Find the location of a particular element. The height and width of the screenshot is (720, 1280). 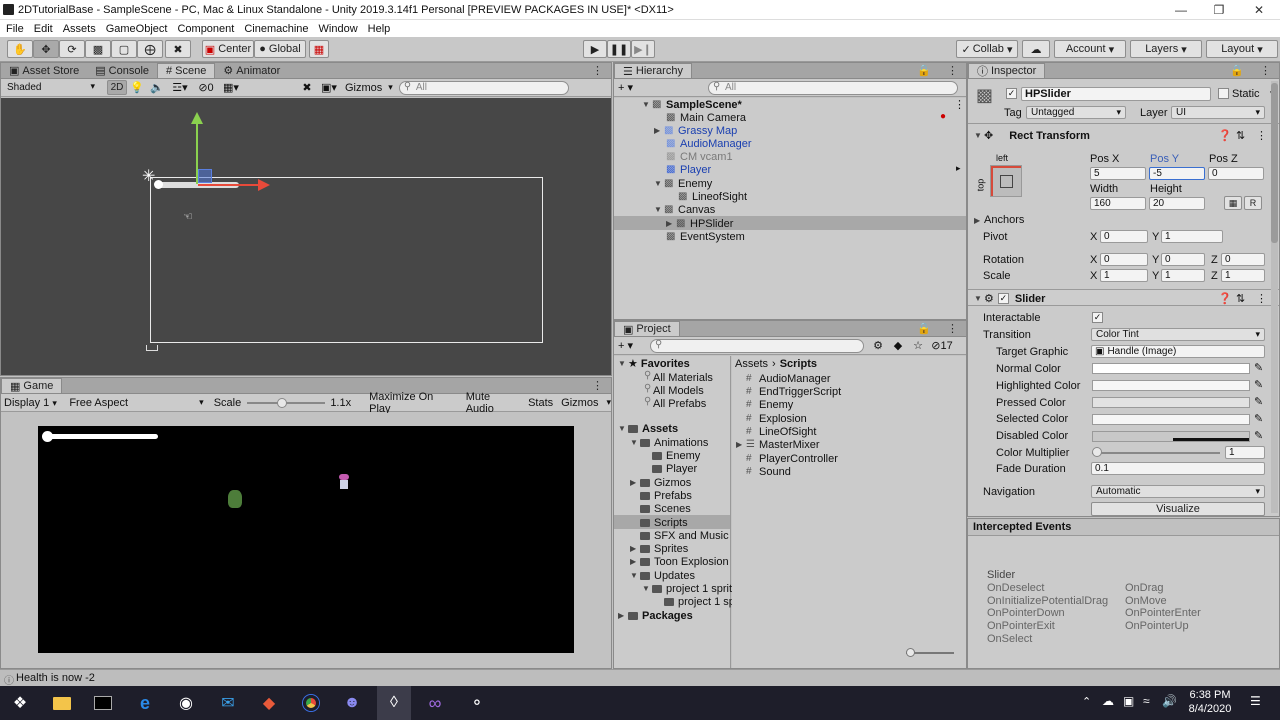

visualize-button: Visualize is located at coordinates (1178, 509).